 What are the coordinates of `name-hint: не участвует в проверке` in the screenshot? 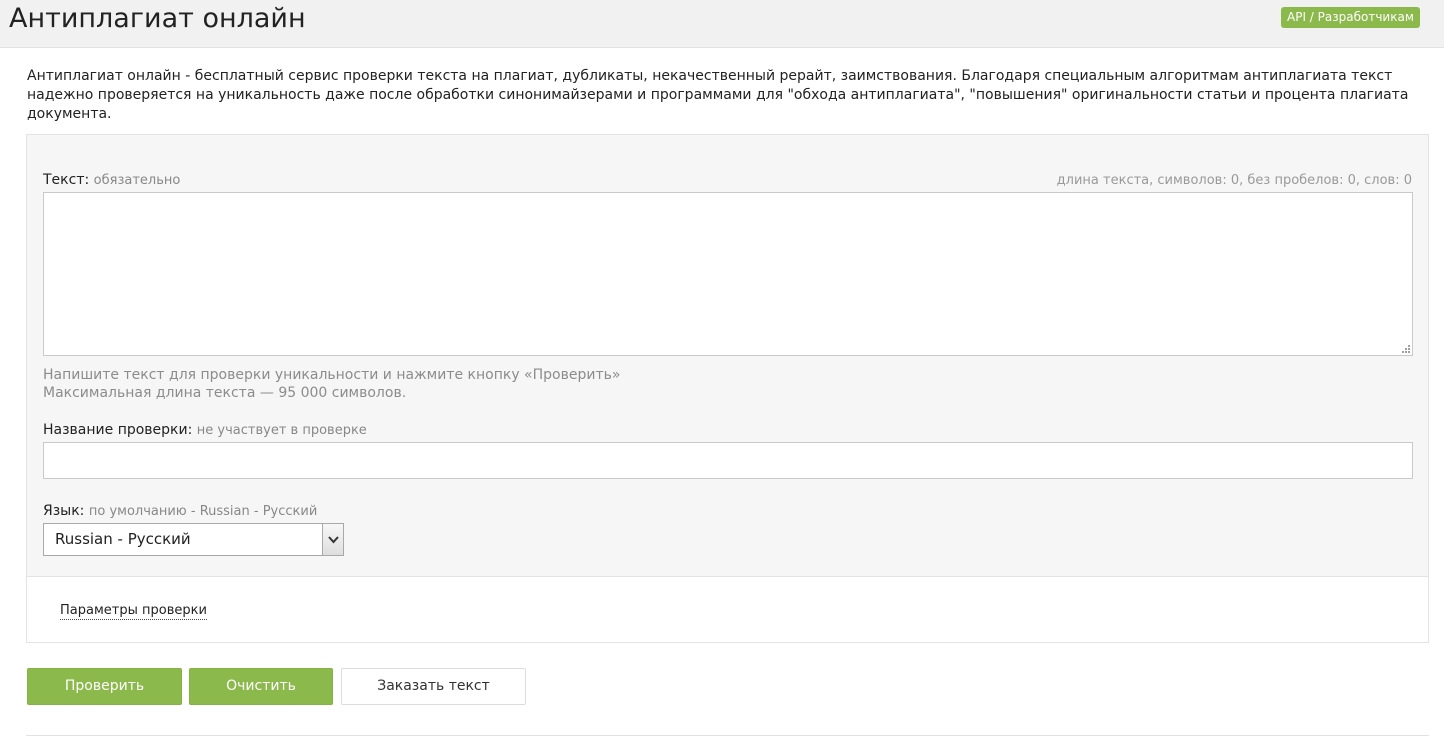 It's located at (281, 430).